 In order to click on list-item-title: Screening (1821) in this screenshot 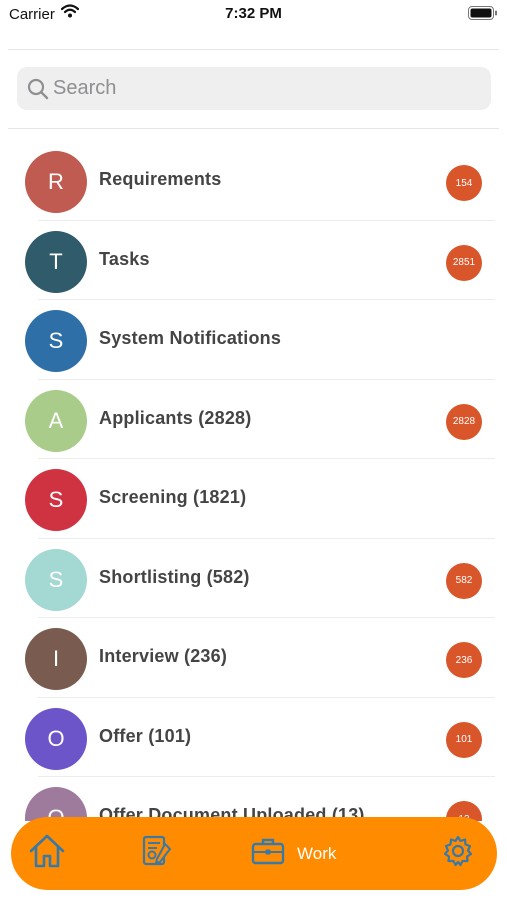, I will do `click(173, 497)`.